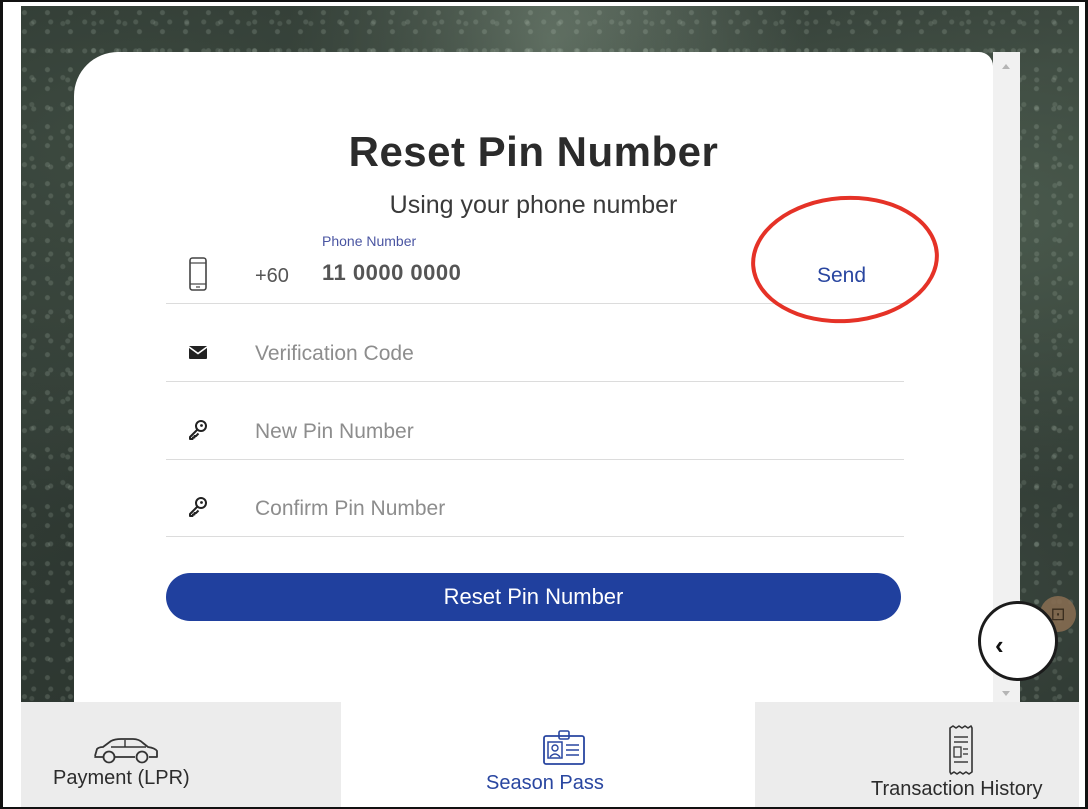  I want to click on left-margin, so click(12, 404).